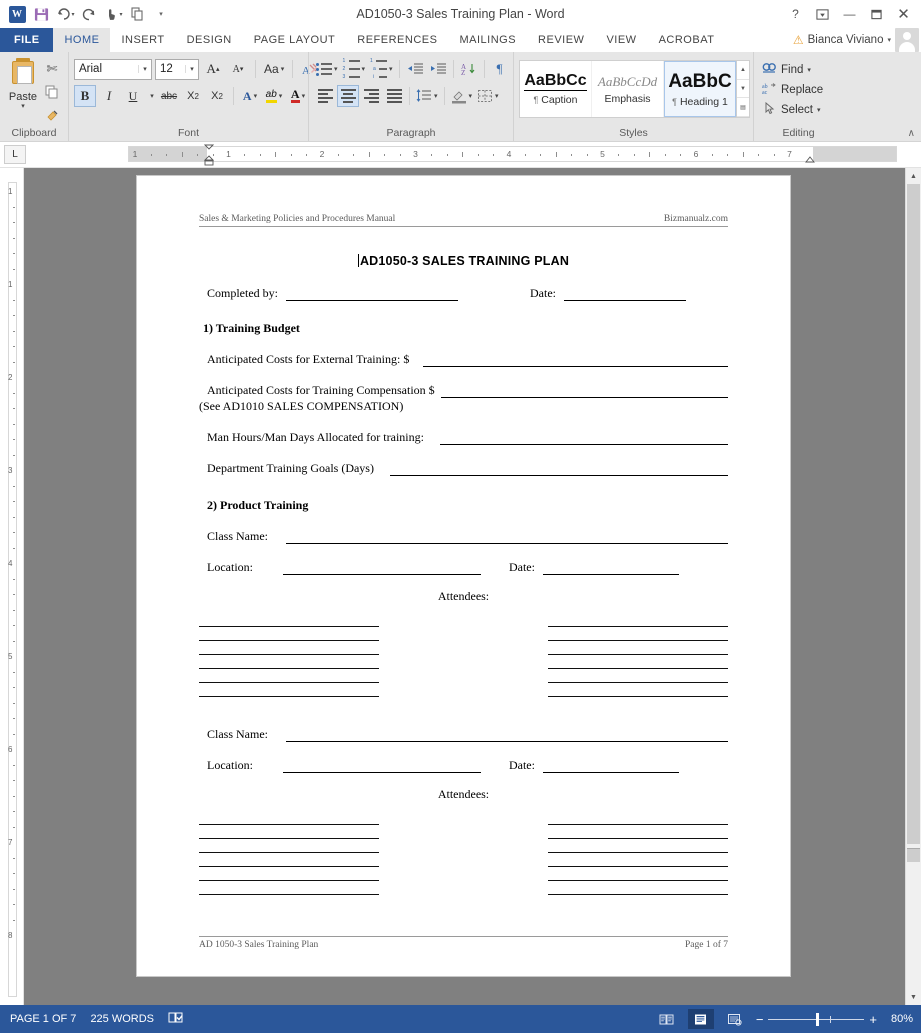 Image resolution: width=921 pixels, height=1033 pixels. What do you see at coordinates (89, 14) in the screenshot?
I see `redo-icon` at bounding box center [89, 14].